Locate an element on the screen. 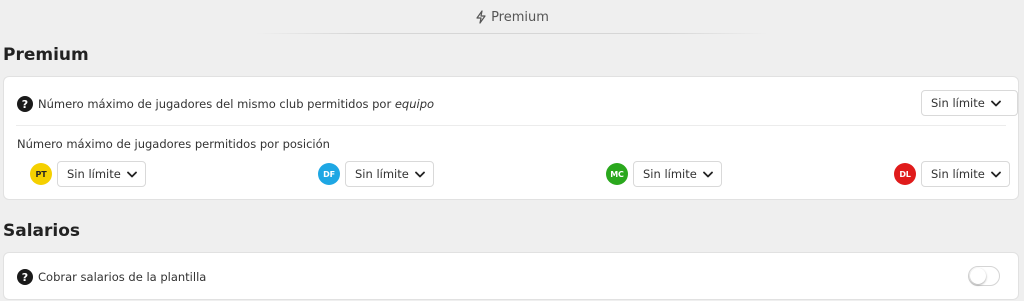  position-badge-dl: DL is located at coordinates (905, 174).